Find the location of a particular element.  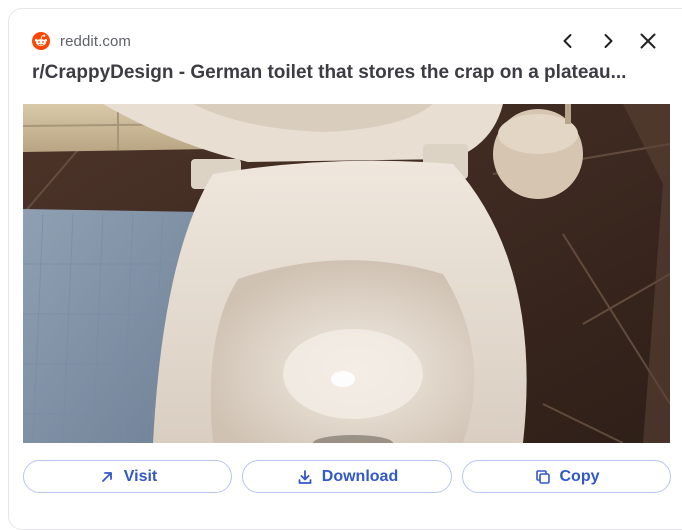

copy-label: Copy is located at coordinates (580, 477).